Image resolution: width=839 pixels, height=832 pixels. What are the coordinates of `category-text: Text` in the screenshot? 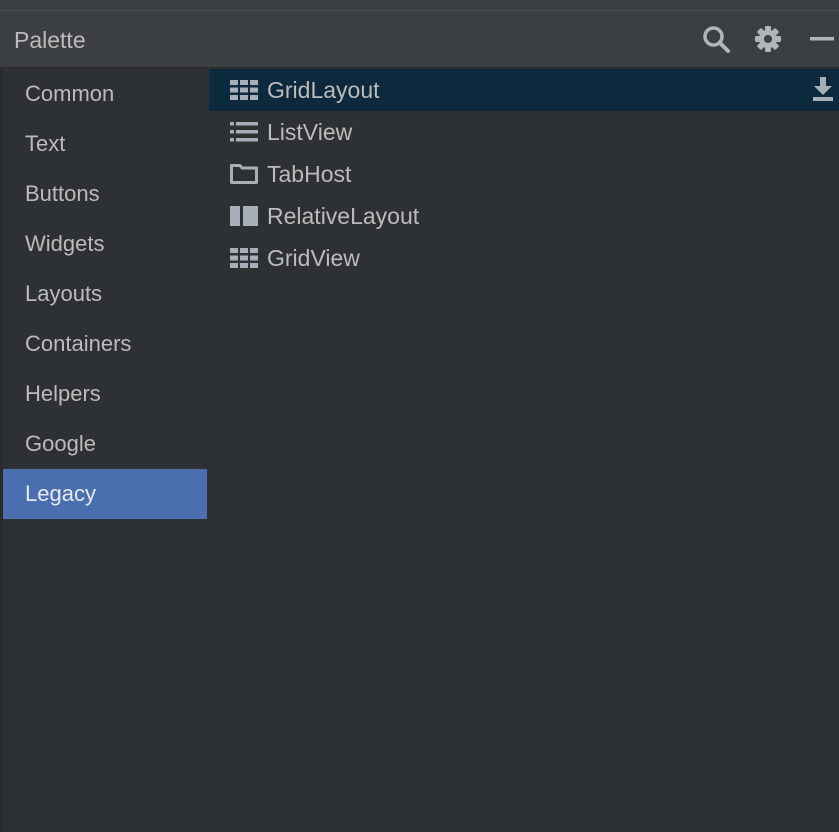 It's located at (105, 144).